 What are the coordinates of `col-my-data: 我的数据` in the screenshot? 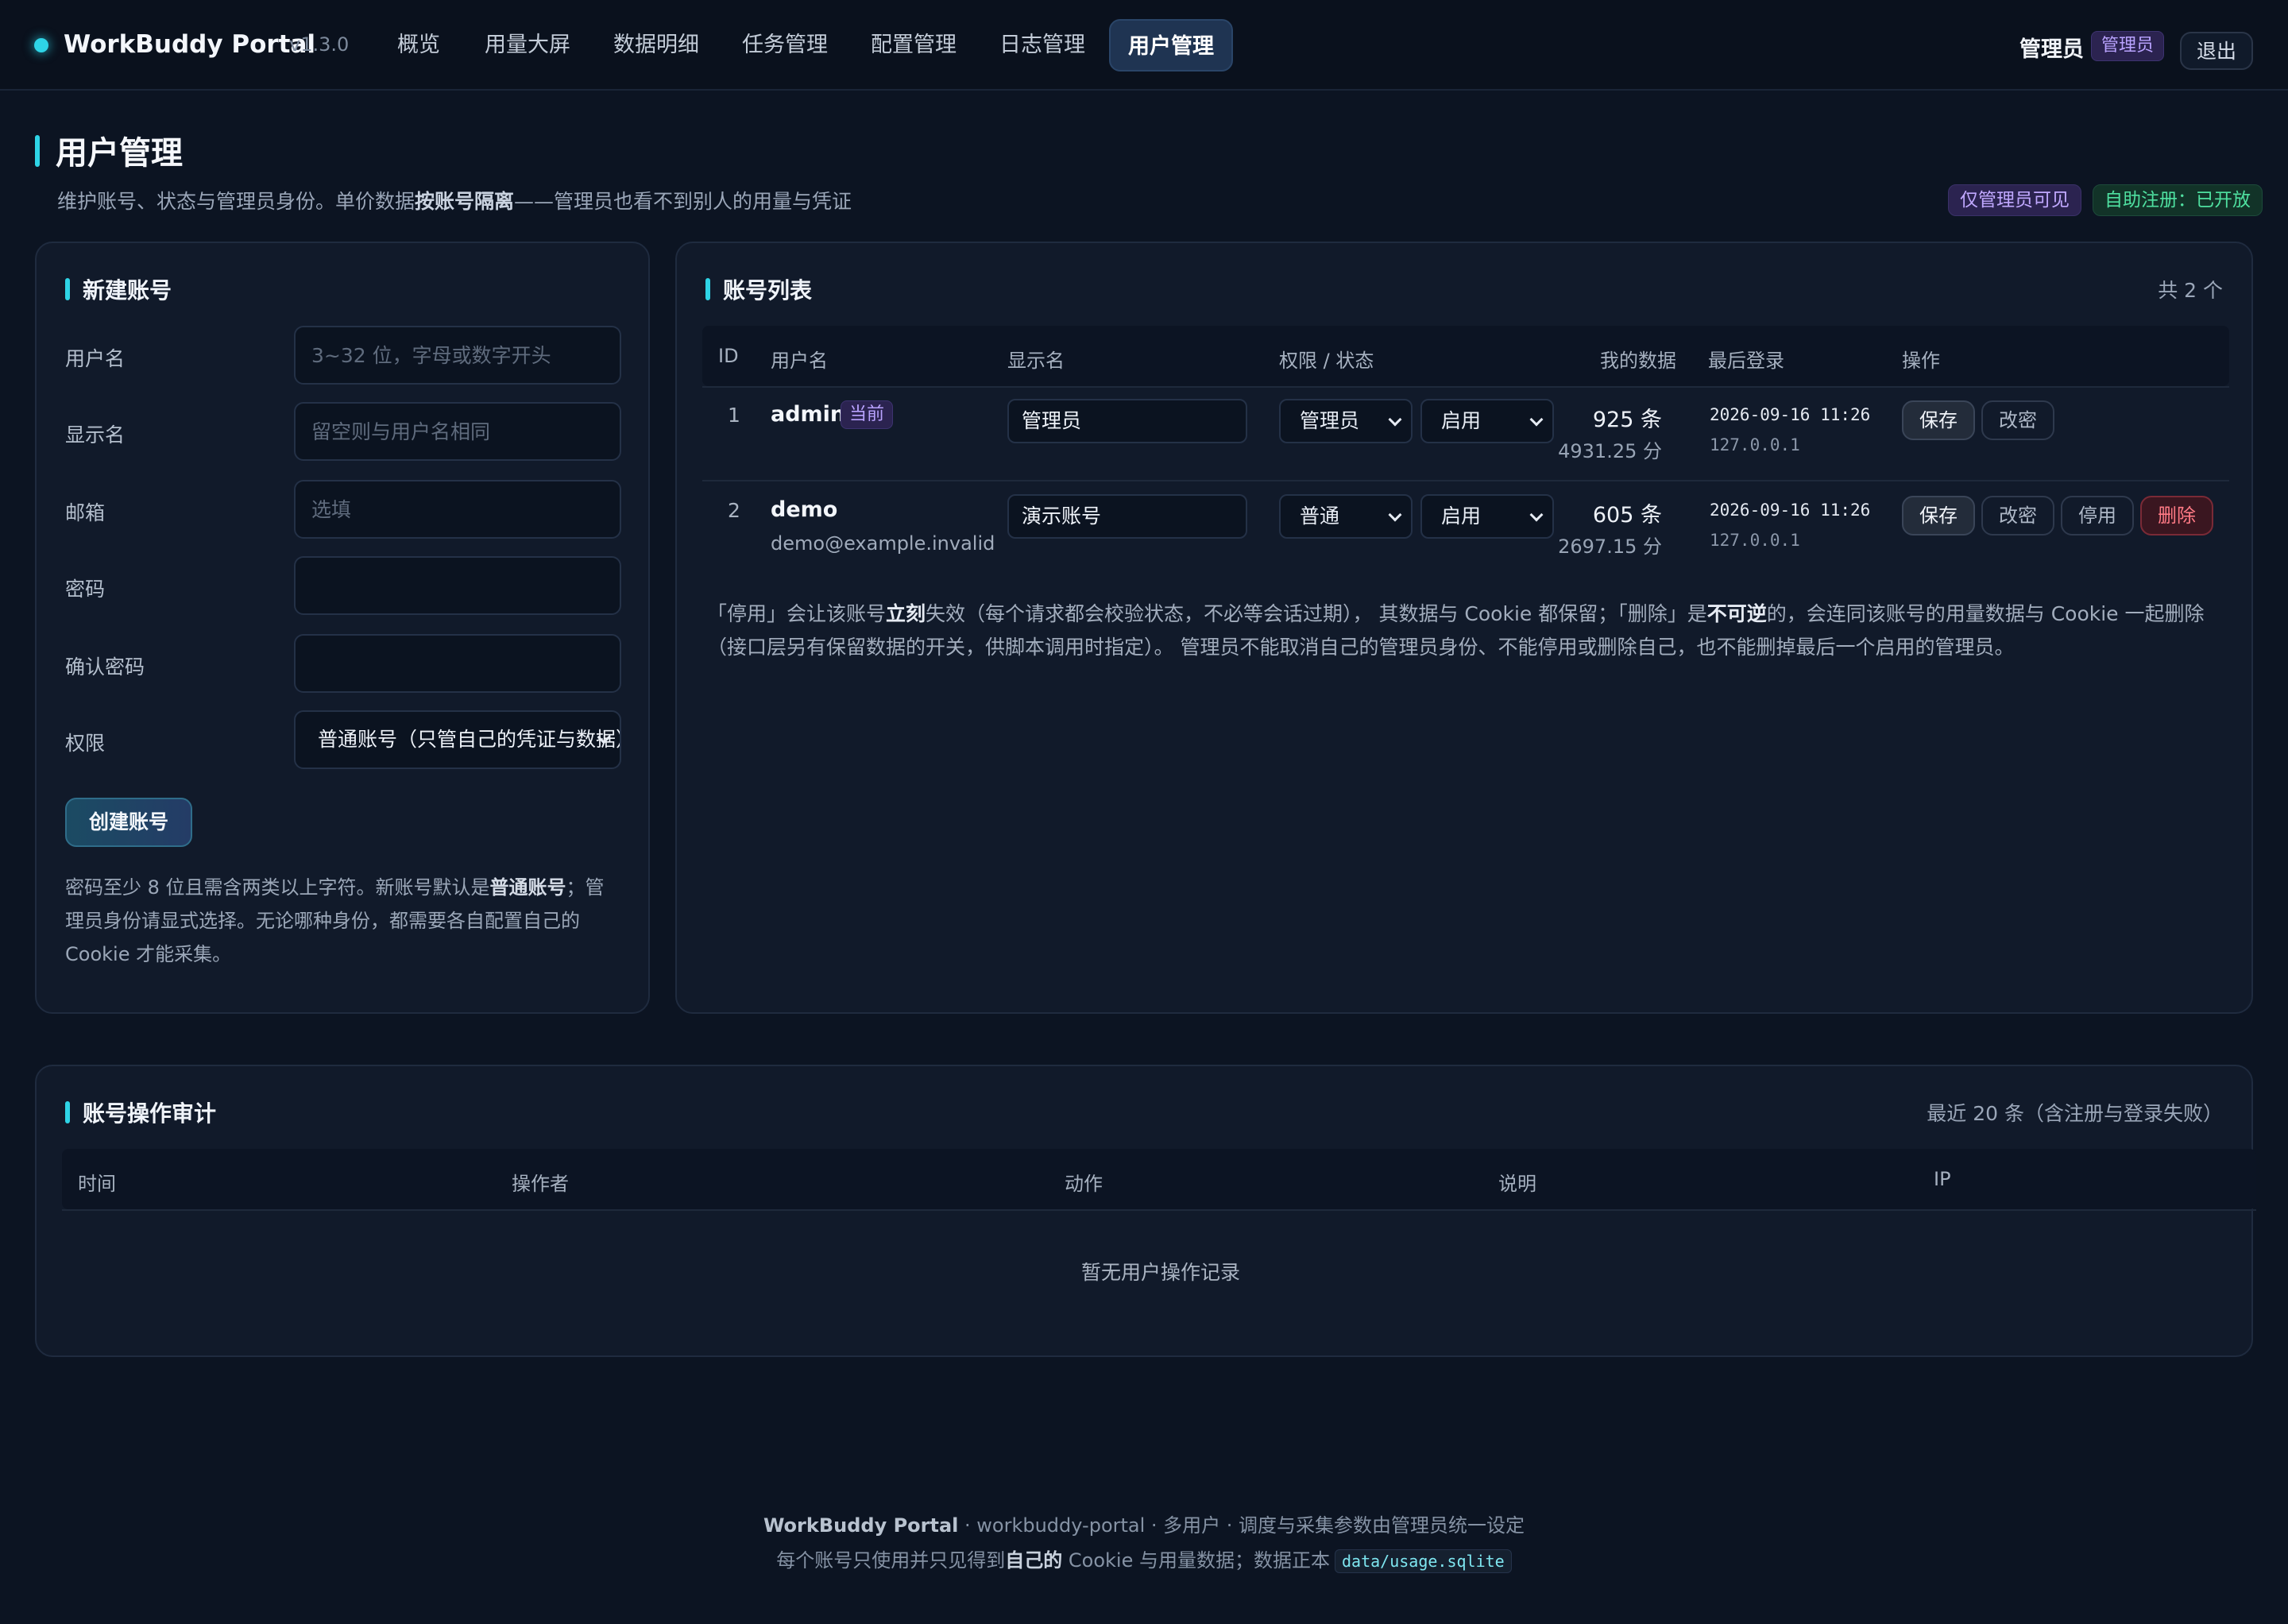 It's located at (1638, 361).